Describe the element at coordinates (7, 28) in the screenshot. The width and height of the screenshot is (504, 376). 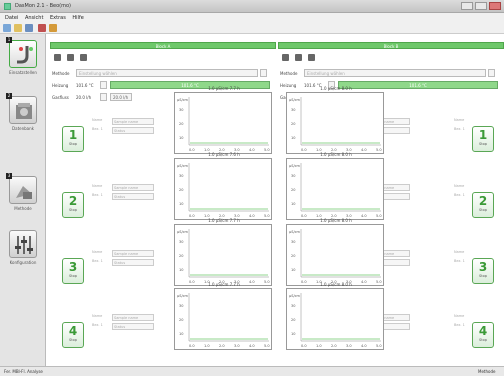
I see `new-icon` at that location.